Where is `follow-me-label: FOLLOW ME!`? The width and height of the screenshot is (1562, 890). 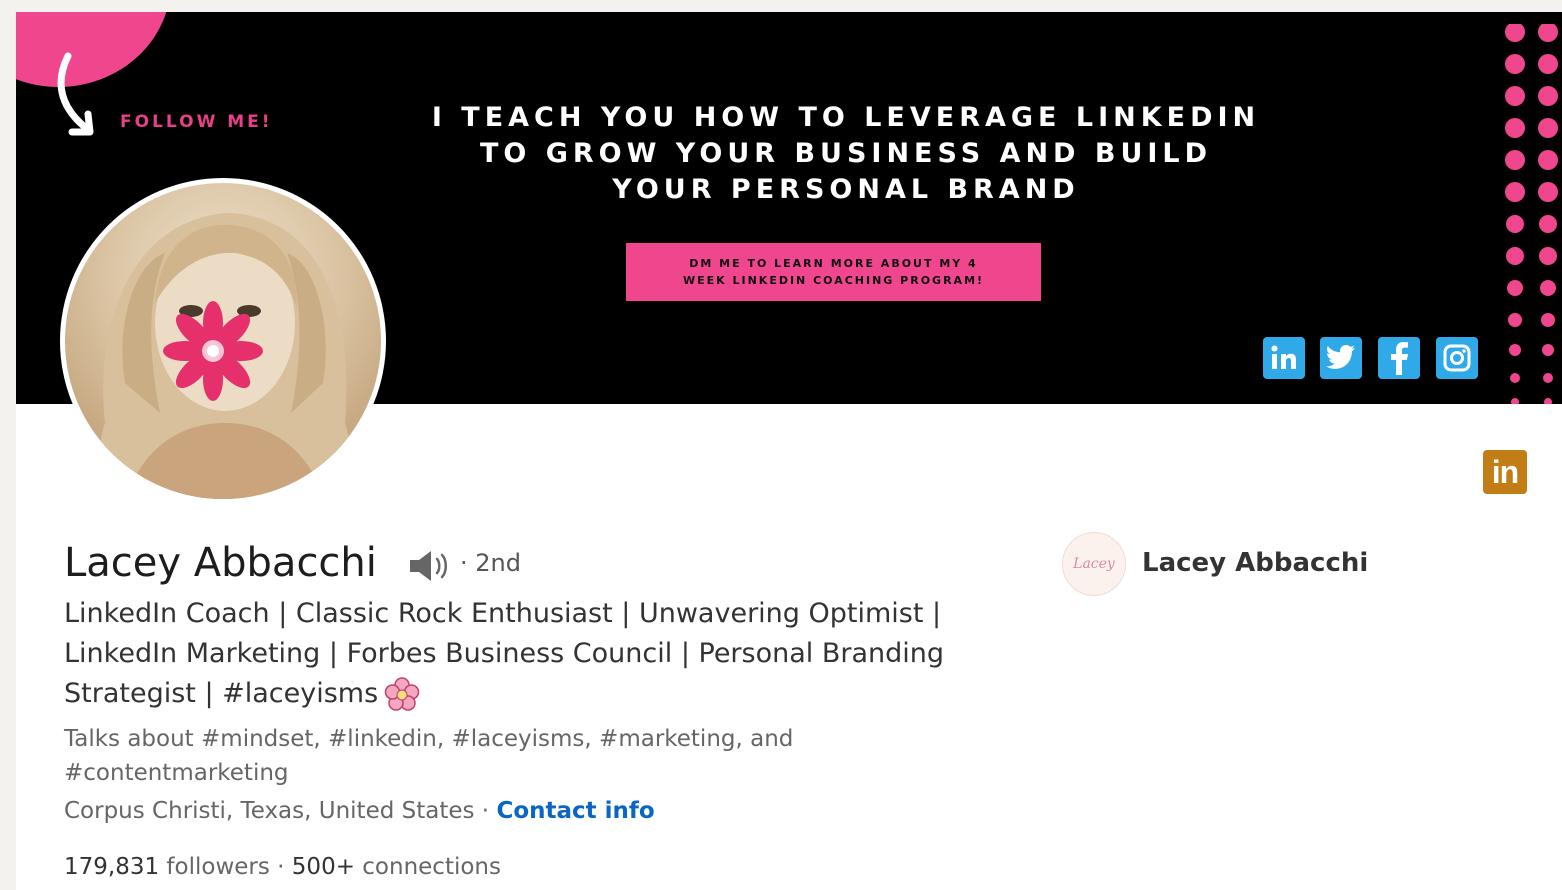 follow-me-label: FOLLOW ME! is located at coordinates (196, 122).